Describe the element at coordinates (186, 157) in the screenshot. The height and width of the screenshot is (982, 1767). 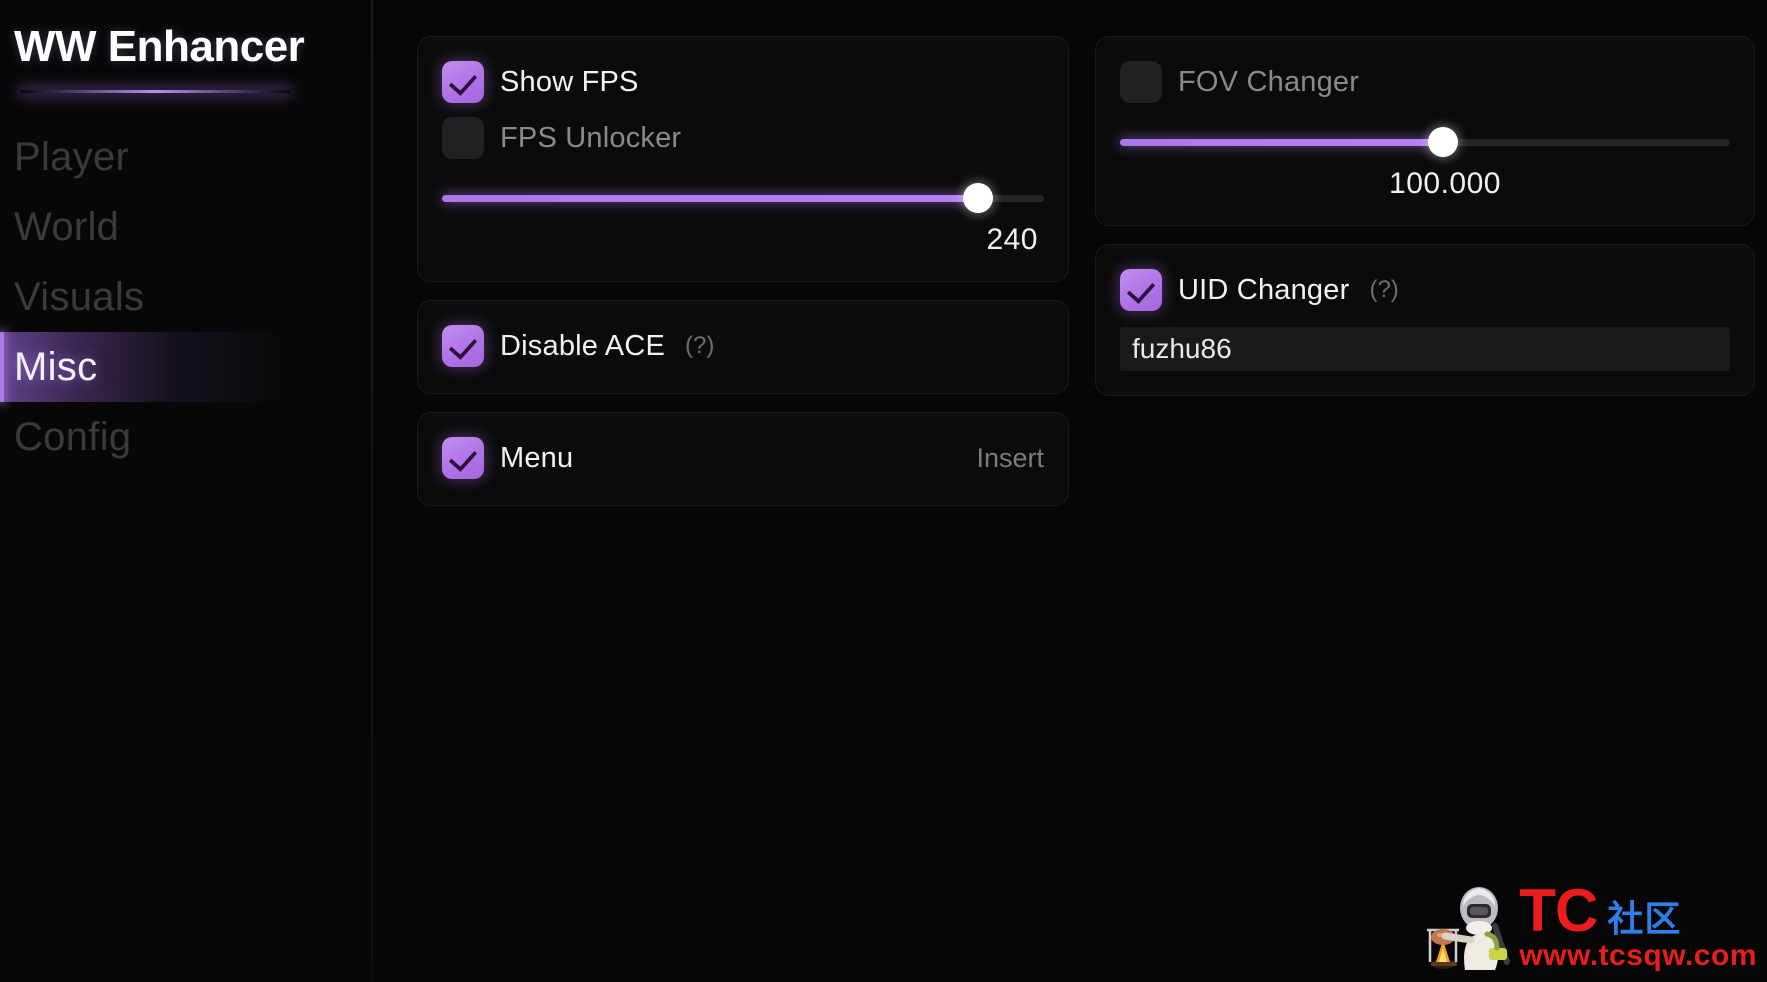
I see `sidebar-item-player: Player` at that location.